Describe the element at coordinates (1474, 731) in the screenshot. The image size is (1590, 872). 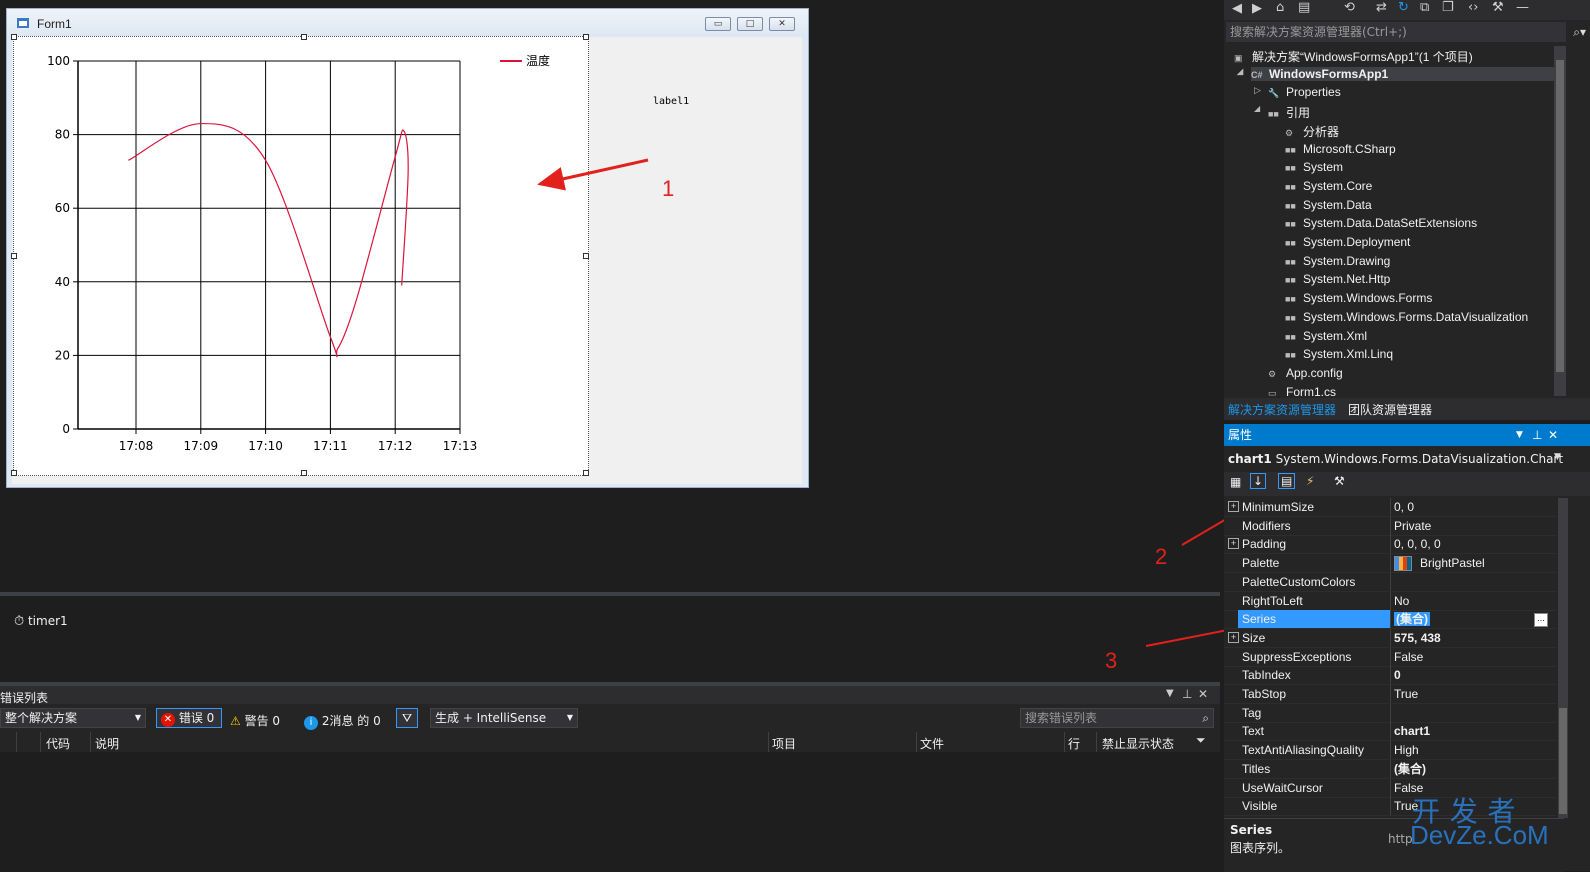
I see `property-value: chart1` at that location.